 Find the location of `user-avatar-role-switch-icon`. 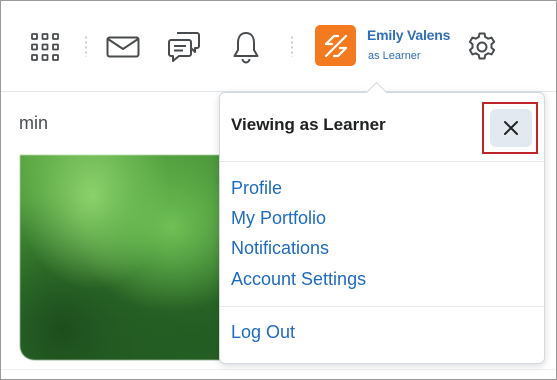

user-avatar-role-switch-icon is located at coordinates (335, 45).